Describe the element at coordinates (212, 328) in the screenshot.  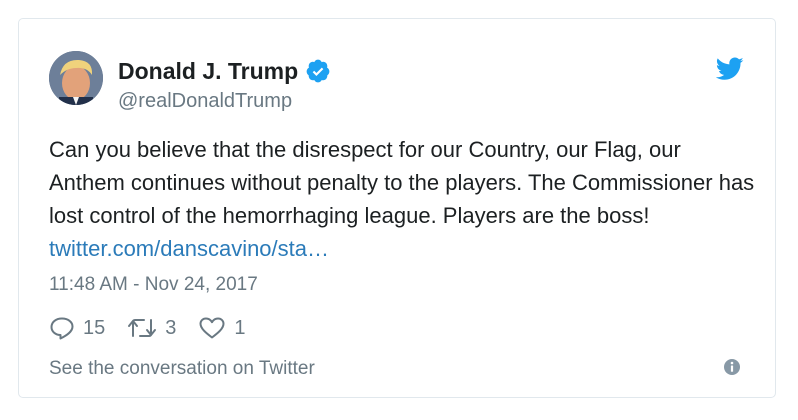
I see `heart-icon` at that location.